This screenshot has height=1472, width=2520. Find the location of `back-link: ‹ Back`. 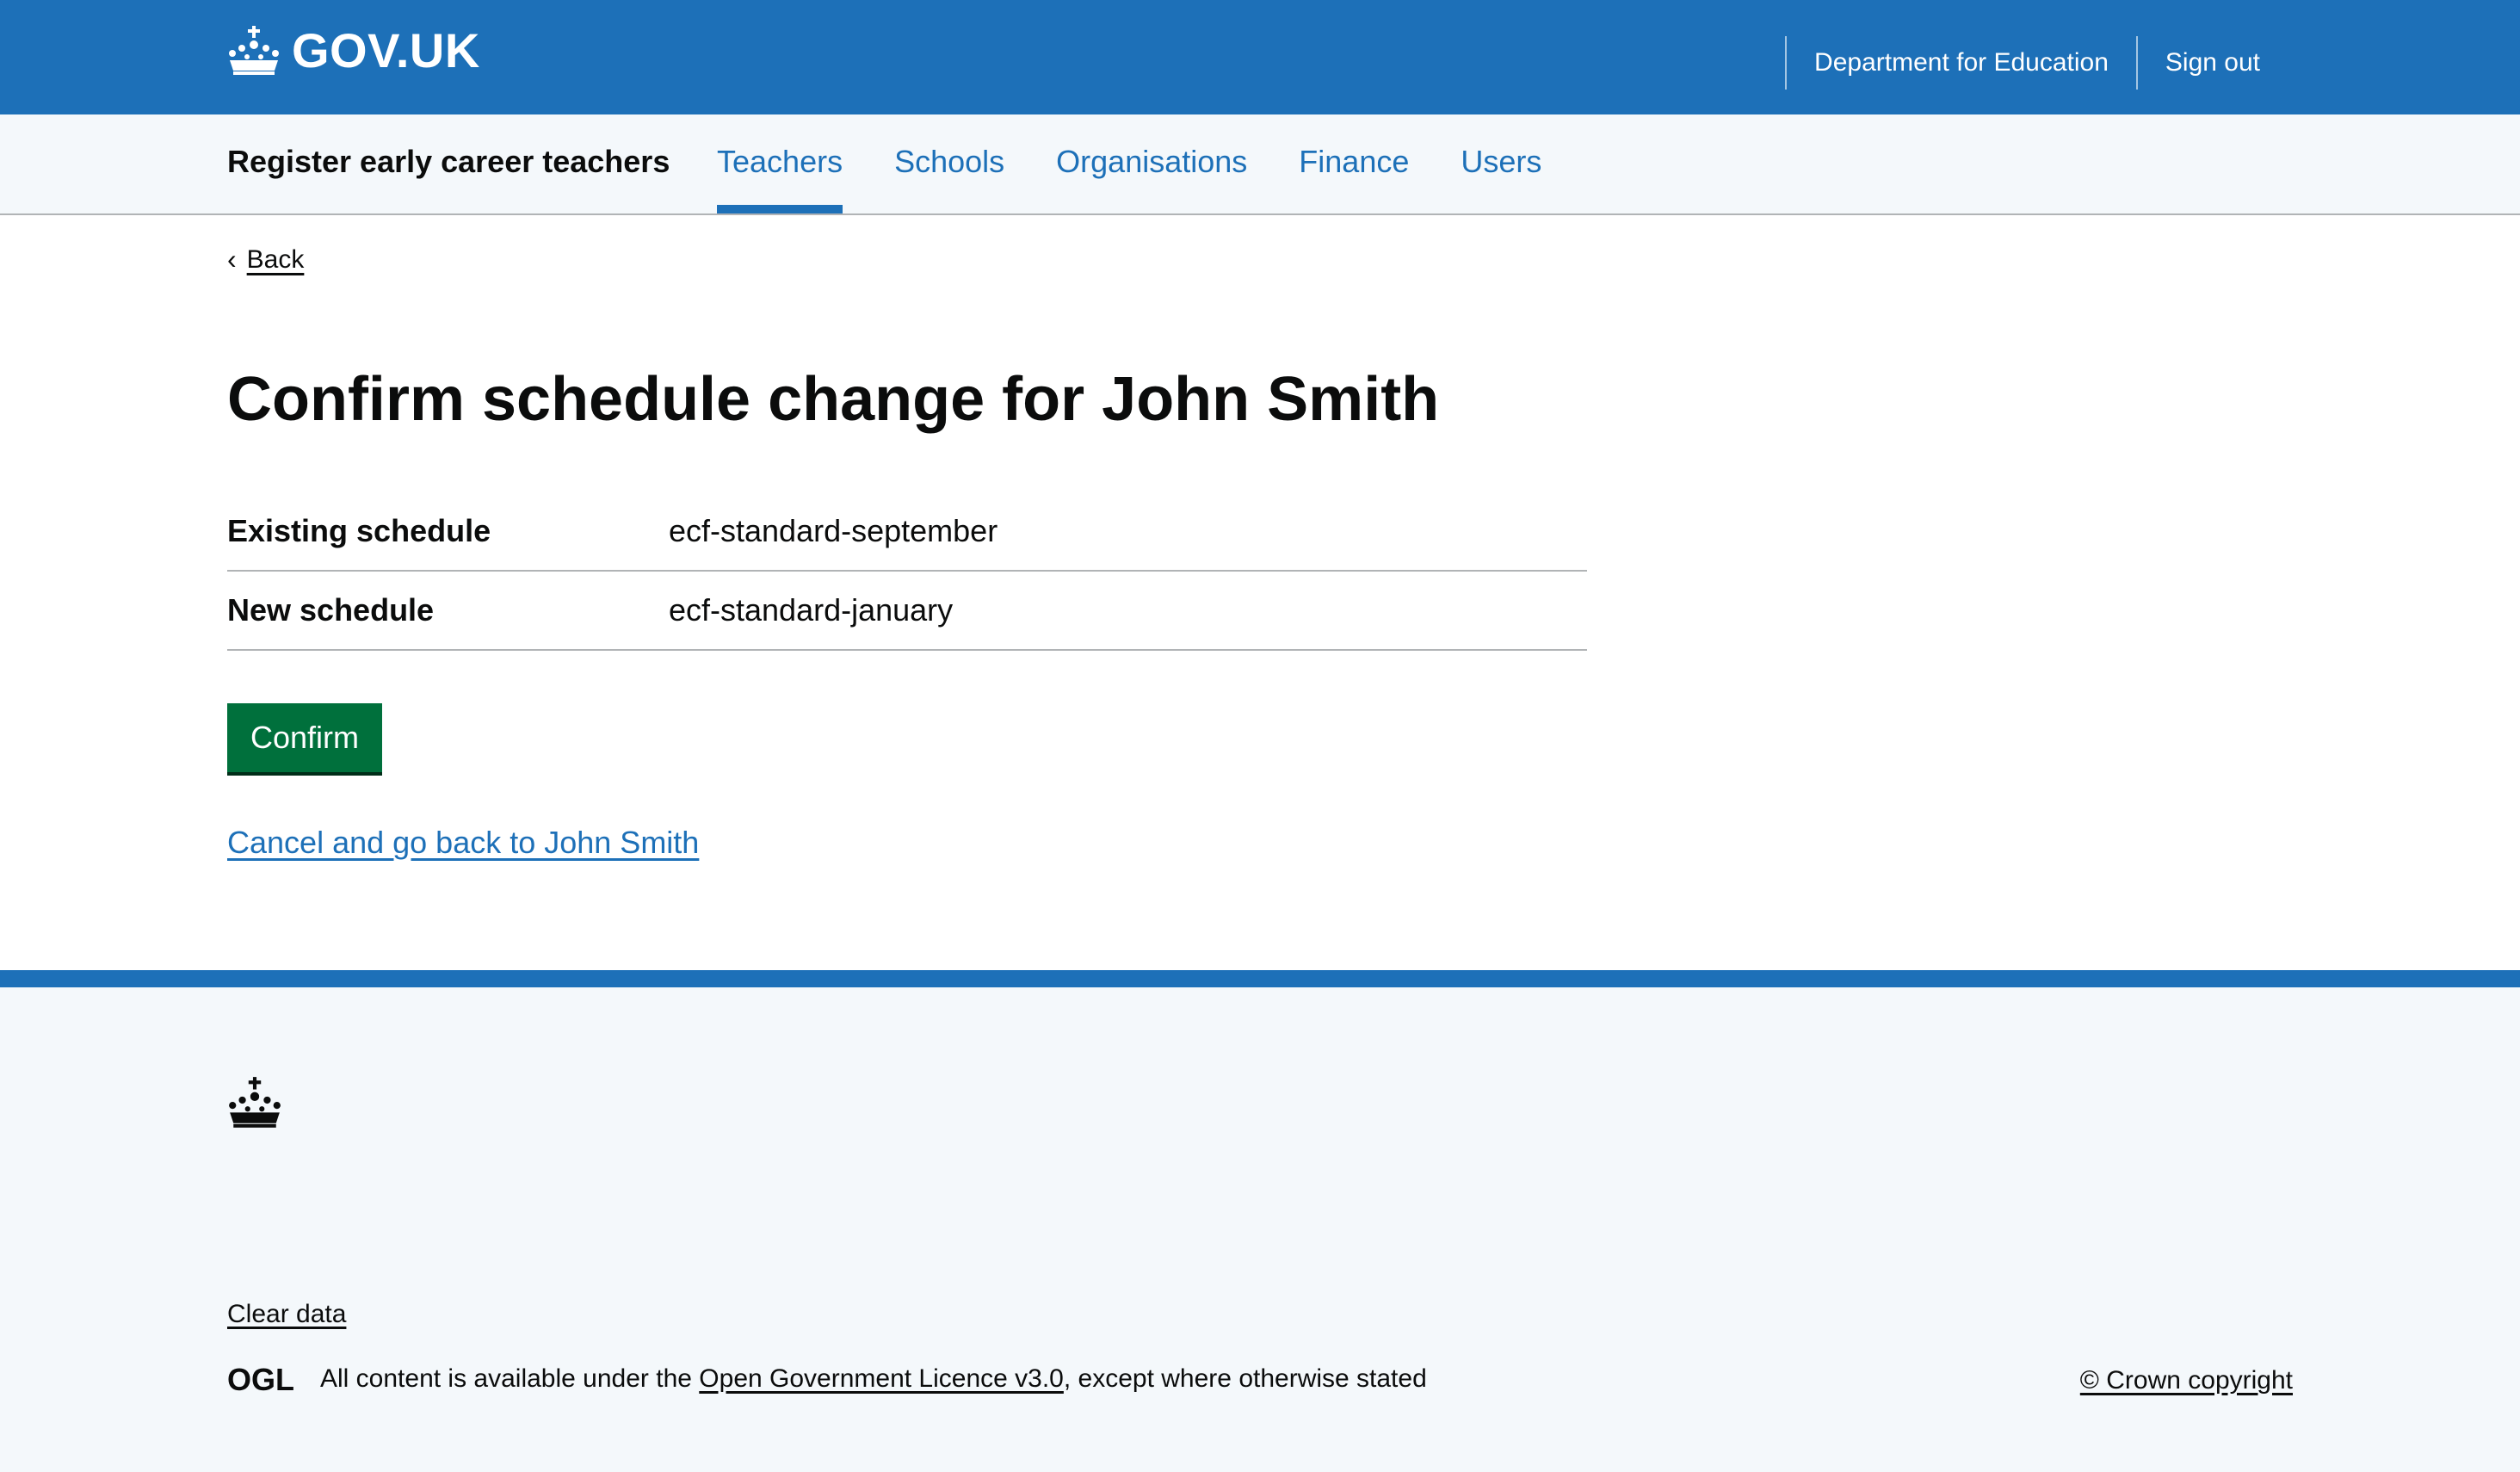

back-link: ‹ Back is located at coordinates (265, 259).